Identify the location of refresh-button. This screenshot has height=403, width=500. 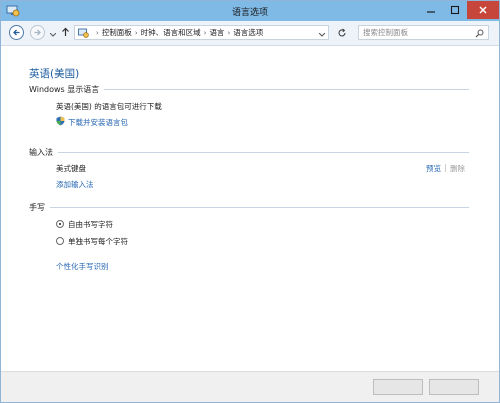
(342, 32).